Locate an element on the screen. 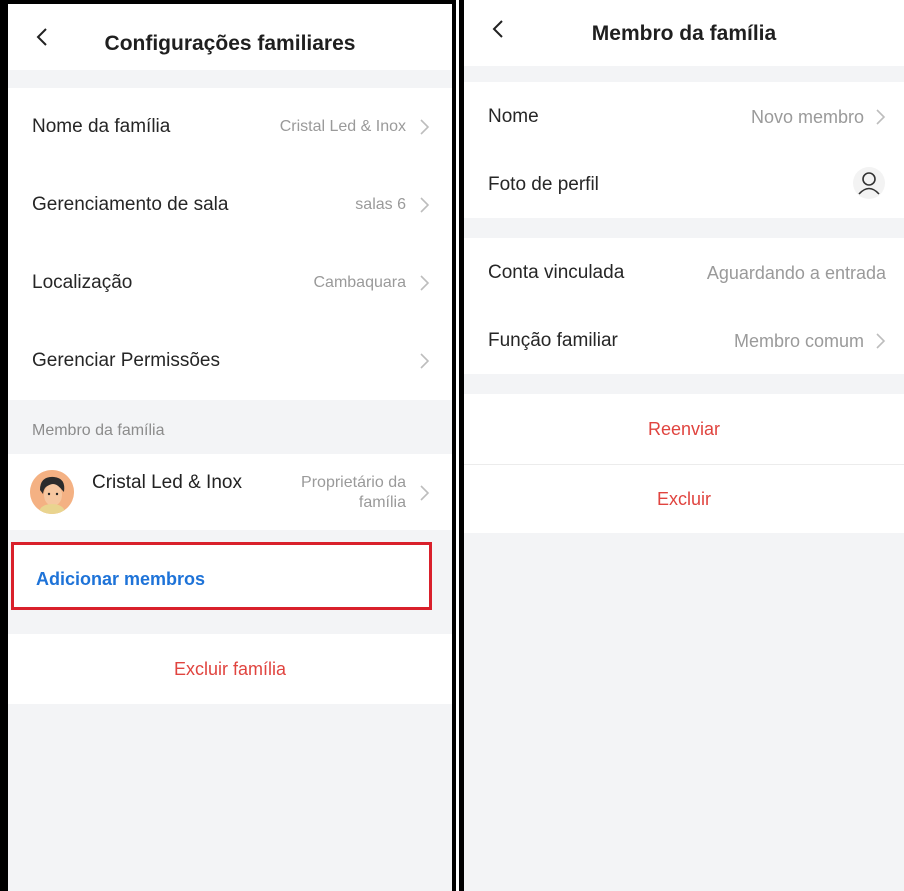 The width and height of the screenshot is (904, 891). top-bar: Membro da família is located at coordinates (684, 33).